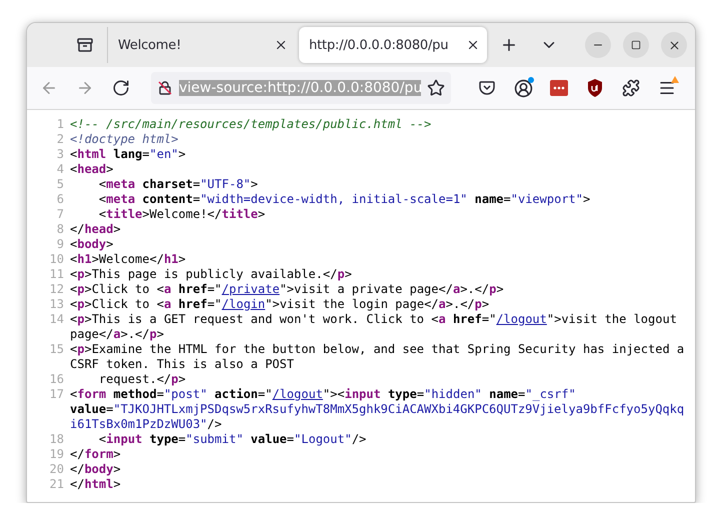  Describe the element at coordinates (251, 289) in the screenshot. I see `source-link: /private` at that location.